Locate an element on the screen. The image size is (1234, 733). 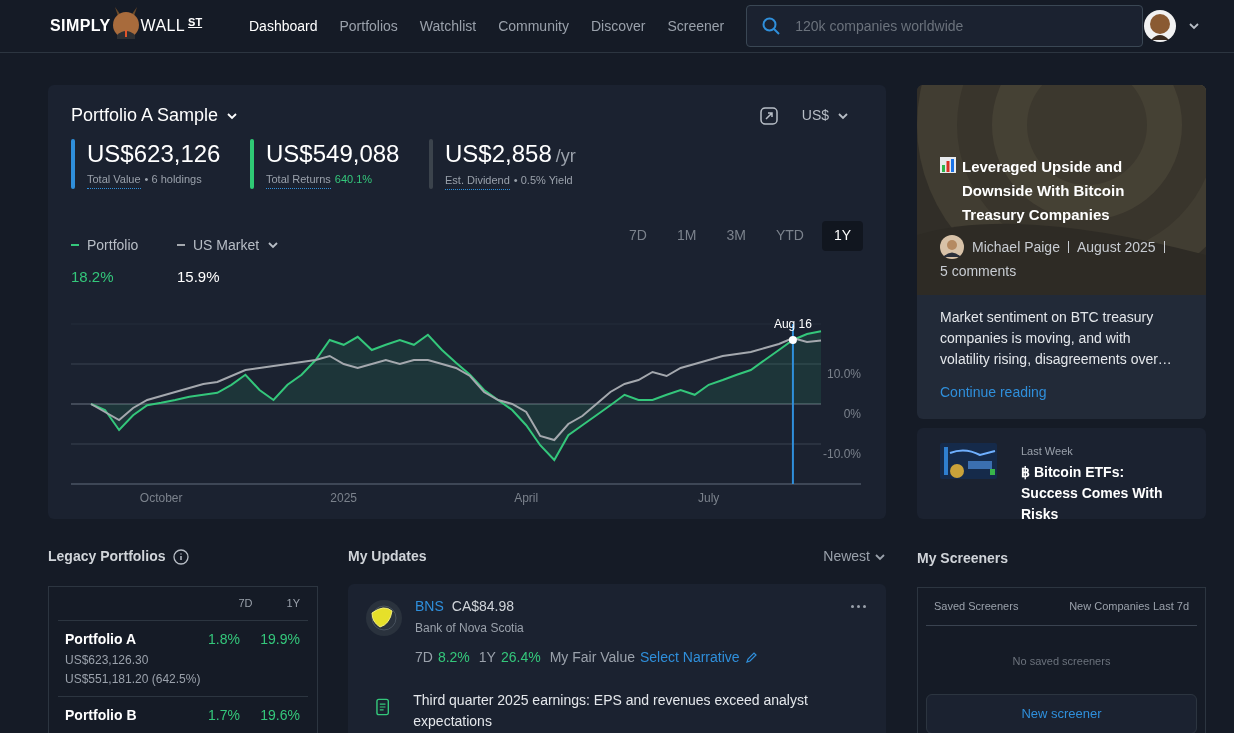
range-tab: YTD is located at coordinates (789, 235).